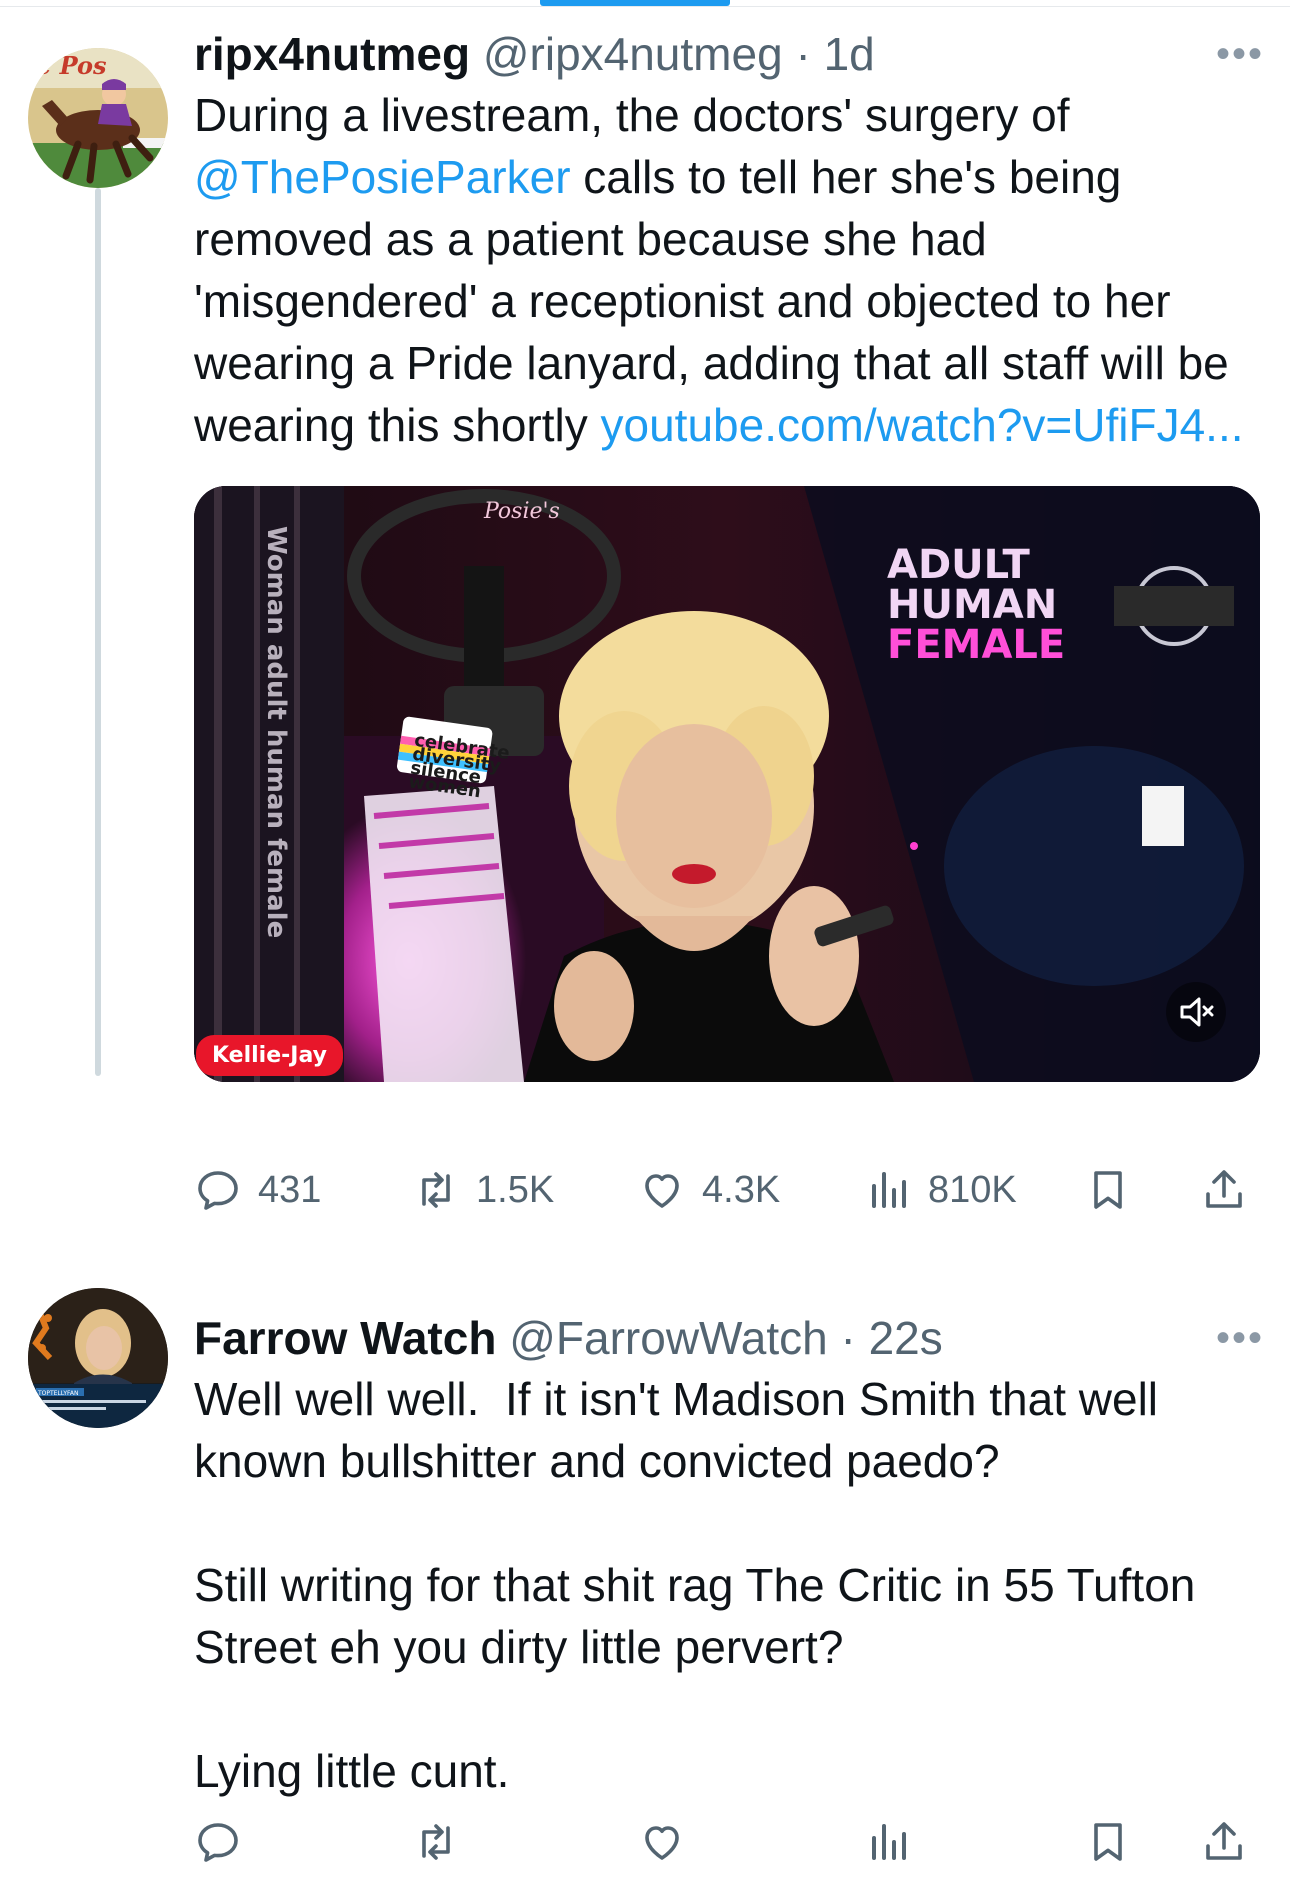 The image size is (1290, 1890). I want to click on avatar-ripx4nutmeg: e Pos, so click(98, 118).